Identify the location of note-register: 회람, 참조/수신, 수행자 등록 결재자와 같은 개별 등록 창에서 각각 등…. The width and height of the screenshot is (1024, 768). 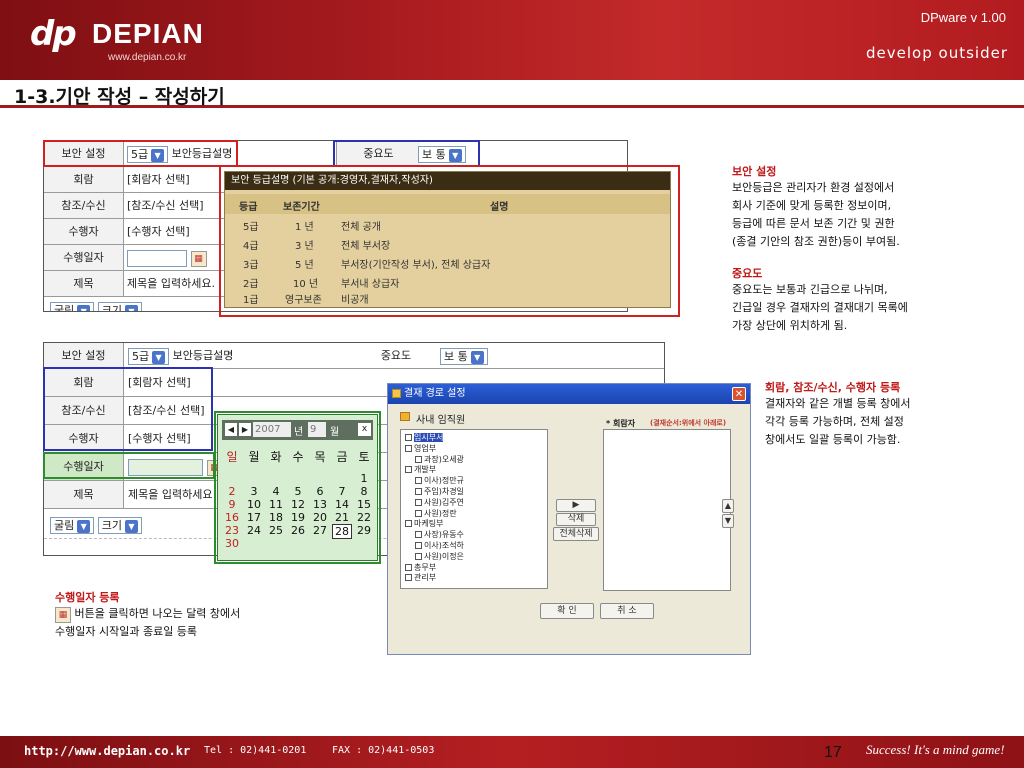
(885, 414).